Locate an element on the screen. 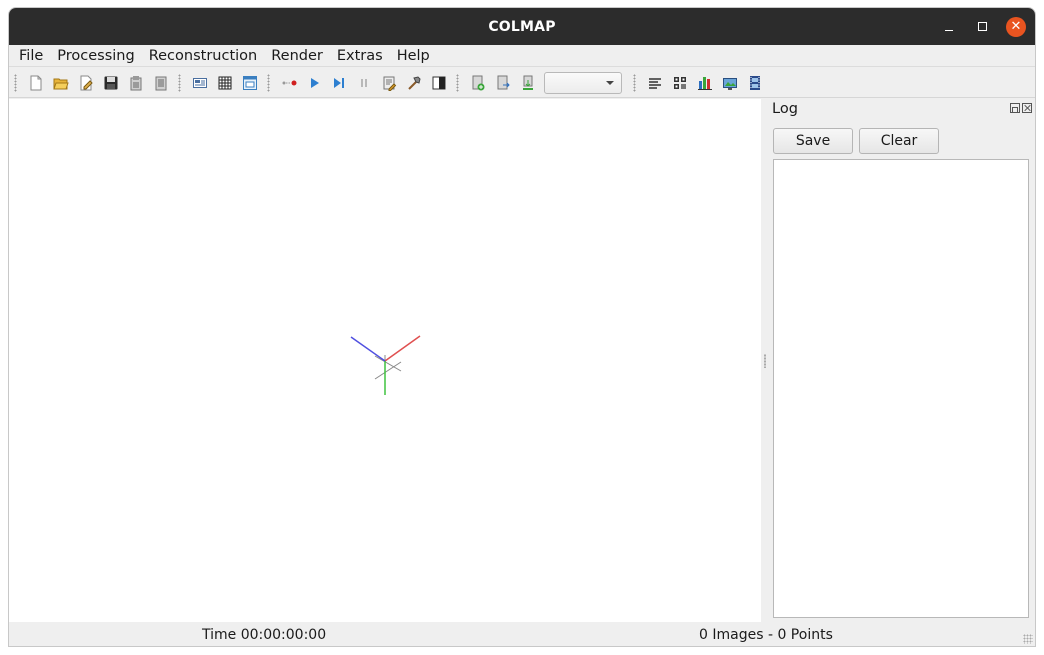 The image size is (1044, 655). status-counts: 0 Images - 0 Points is located at coordinates (766, 635).